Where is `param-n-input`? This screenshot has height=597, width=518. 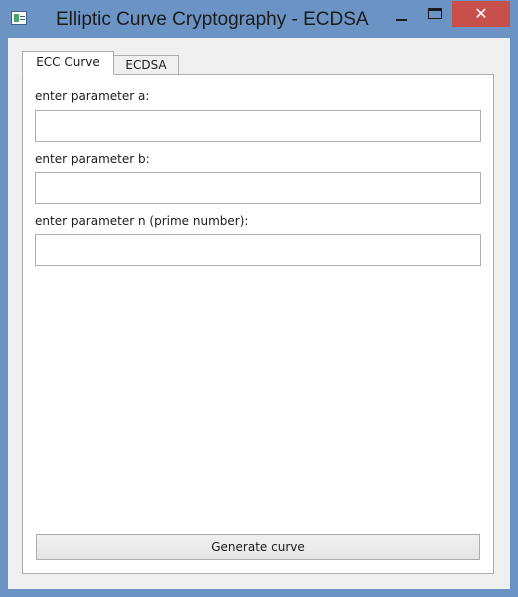 param-n-input is located at coordinates (258, 250).